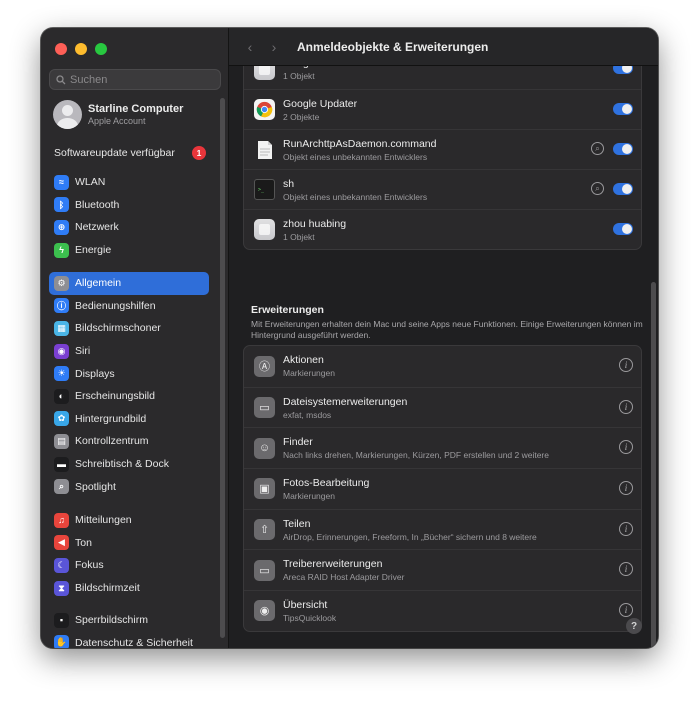  What do you see at coordinates (101, 49) in the screenshot?
I see `zoom-window-button` at bounding box center [101, 49].